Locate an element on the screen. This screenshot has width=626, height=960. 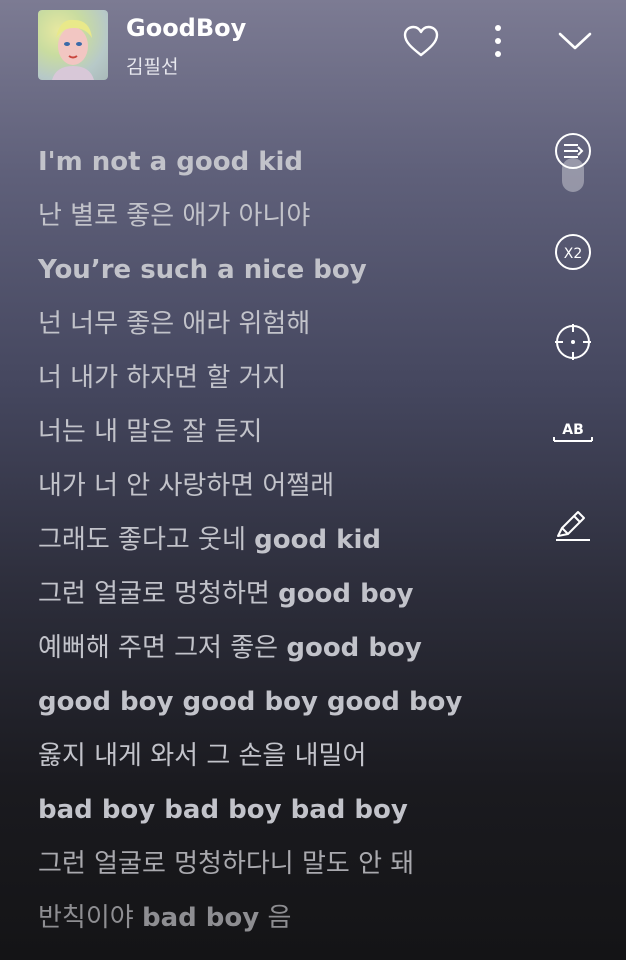
target-button is located at coordinates (573, 343).